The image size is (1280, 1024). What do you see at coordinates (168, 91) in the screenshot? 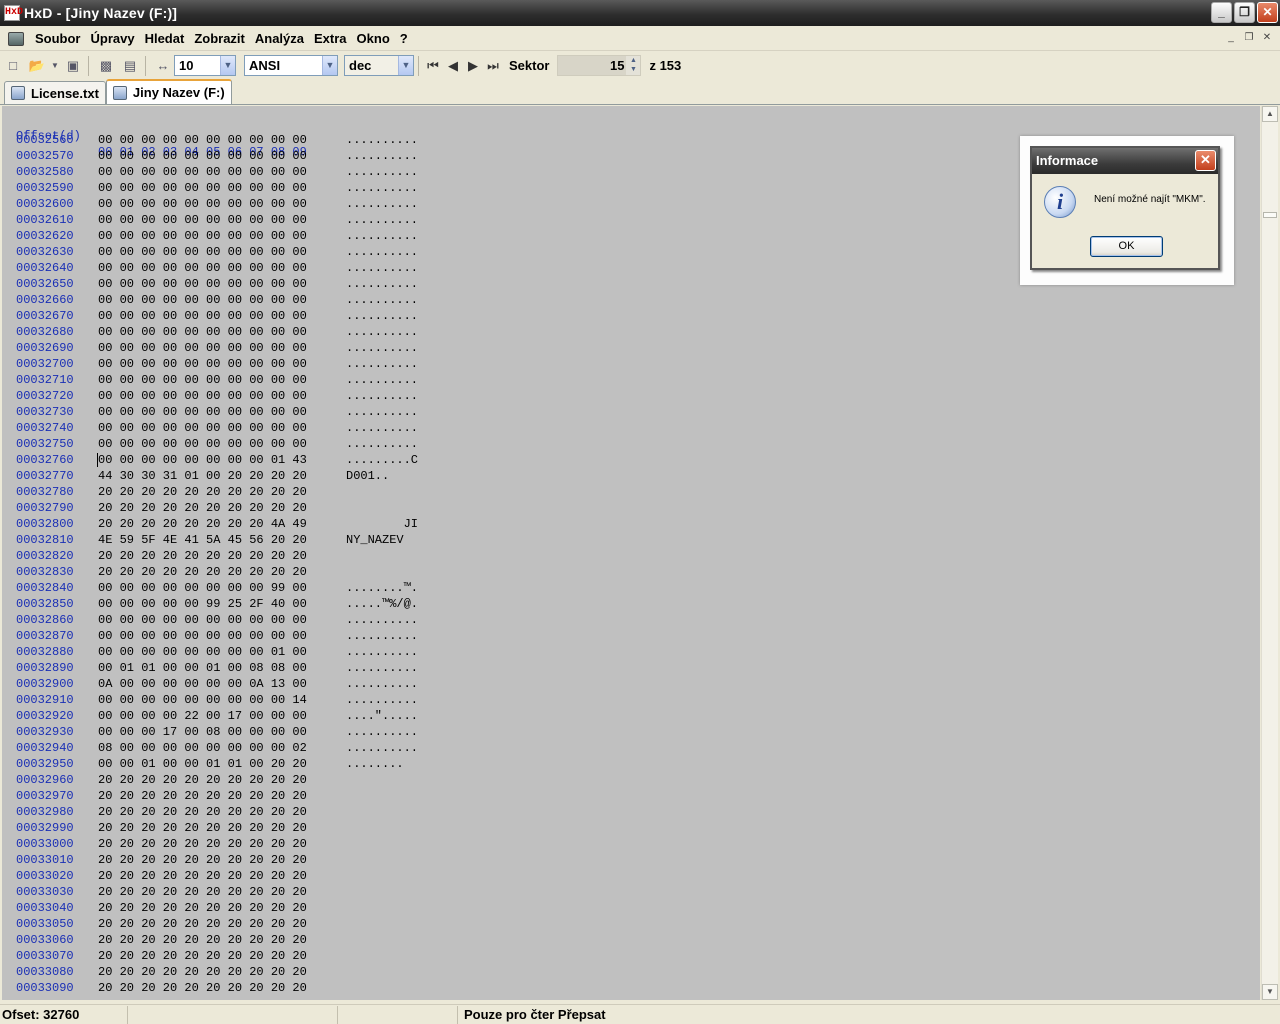
I see `tab-jiny-nazev: Jiny Nazev (F:)` at bounding box center [168, 91].